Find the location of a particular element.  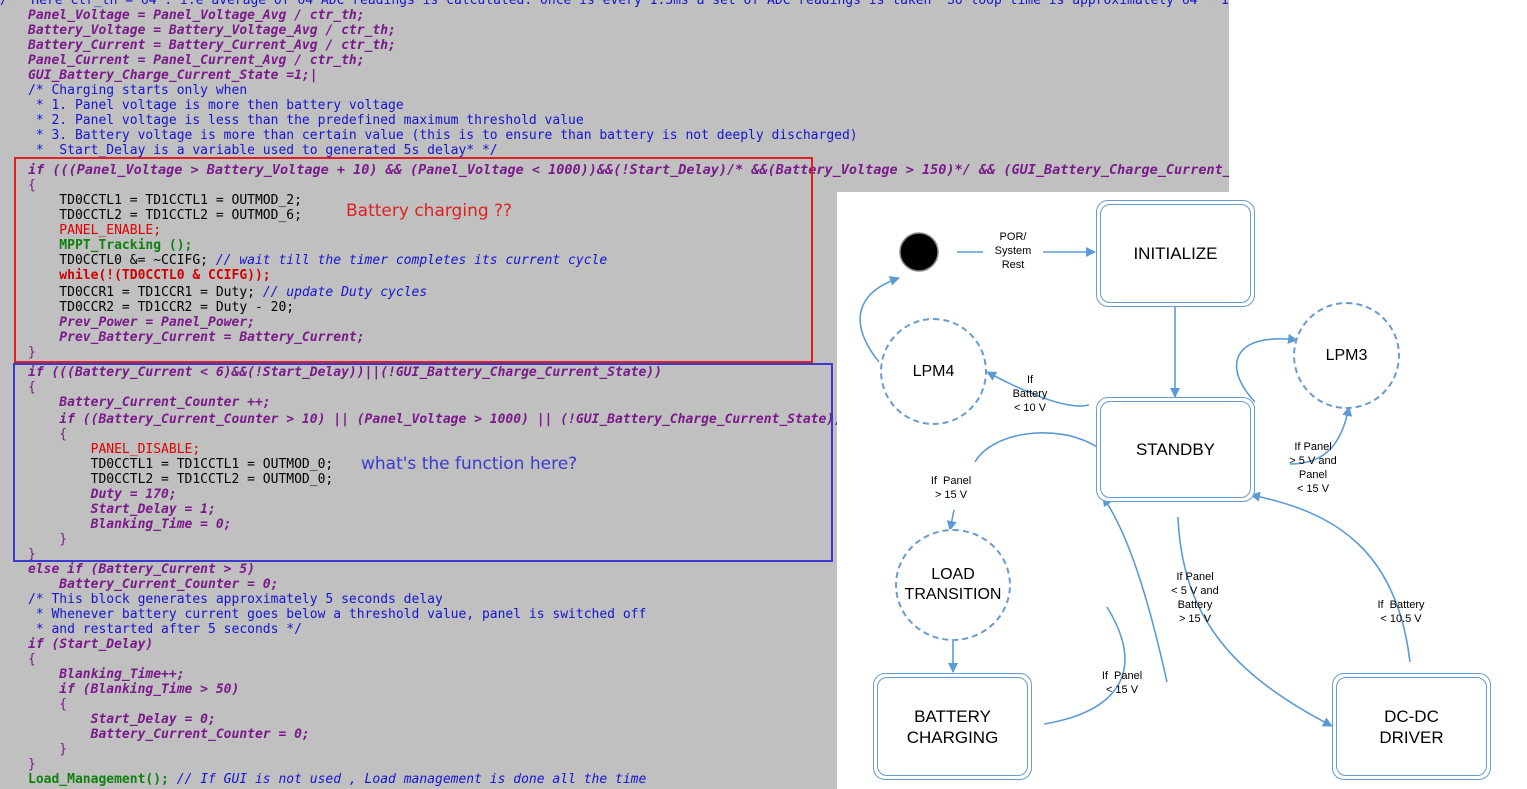

code-text: GUI_Battery_Charge_Current_State =1;| is located at coordinates (173, 75).